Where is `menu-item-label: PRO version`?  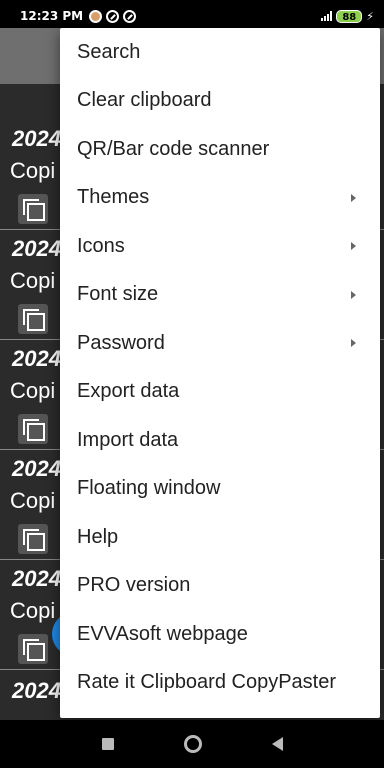
menu-item-label: PRO version is located at coordinates (134, 585).